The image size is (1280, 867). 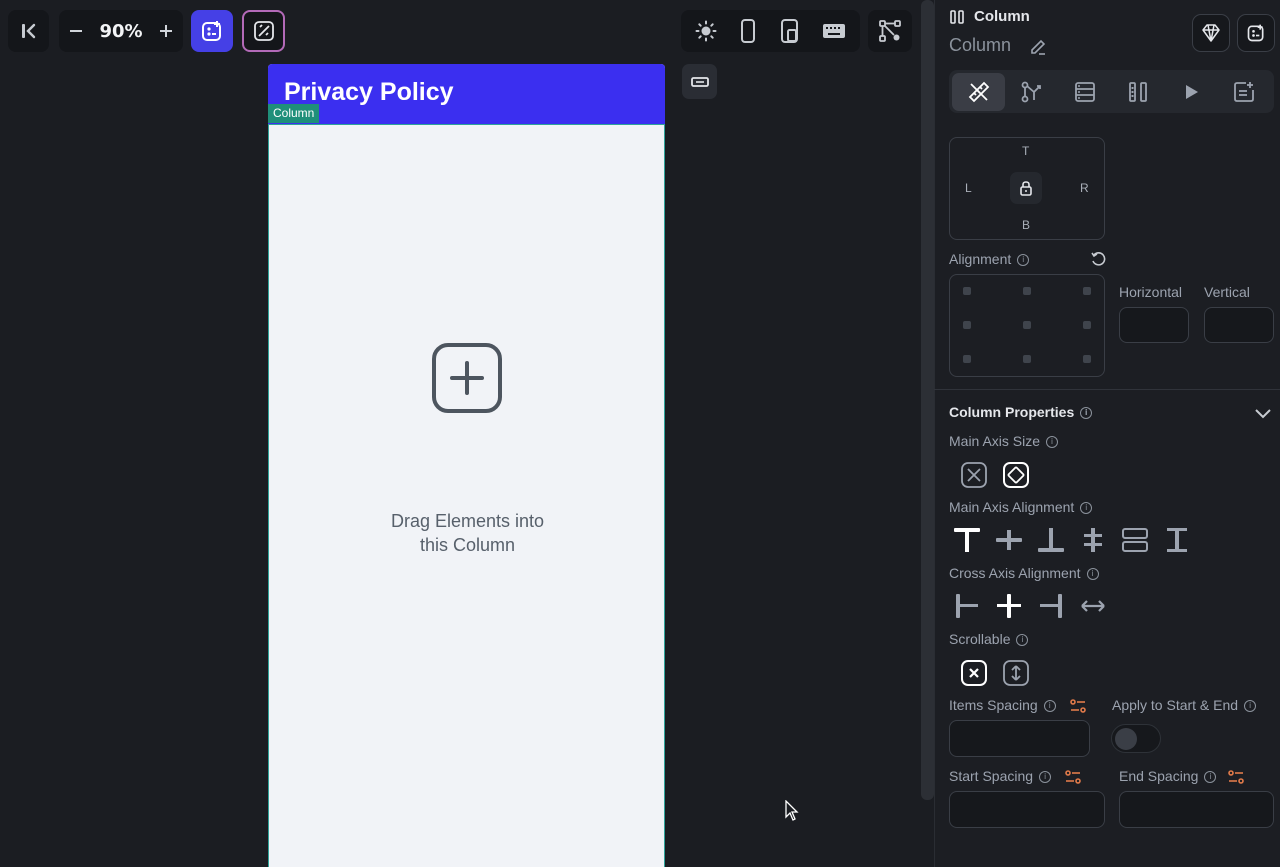 I want to click on space-between-icon, so click(x=1093, y=540).